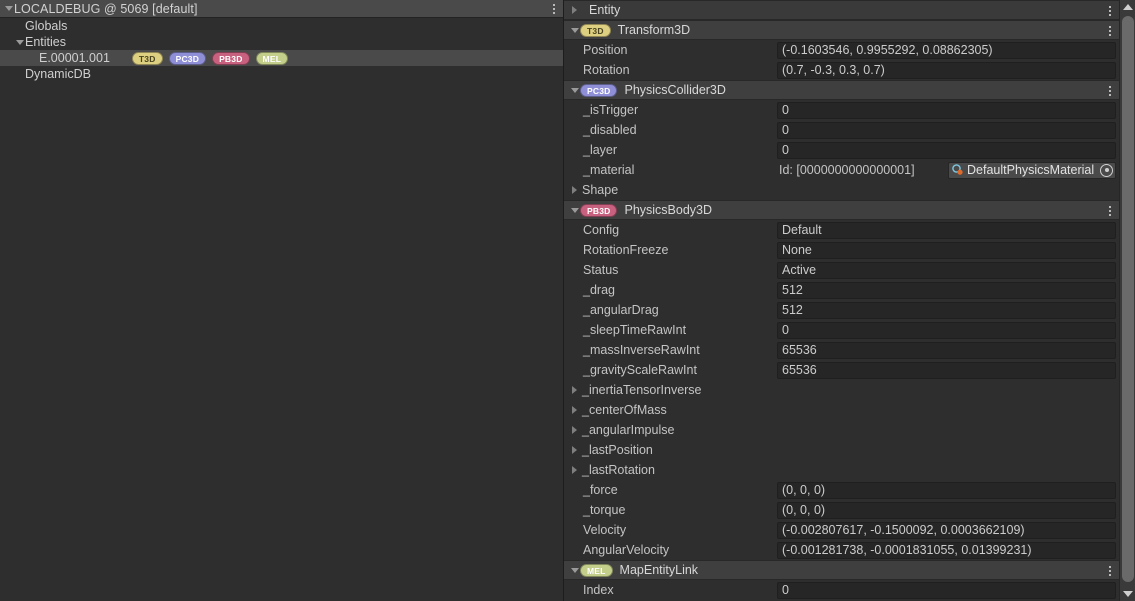 This screenshot has height=601, width=1135. I want to click on scroll-thumb, so click(1128, 299).